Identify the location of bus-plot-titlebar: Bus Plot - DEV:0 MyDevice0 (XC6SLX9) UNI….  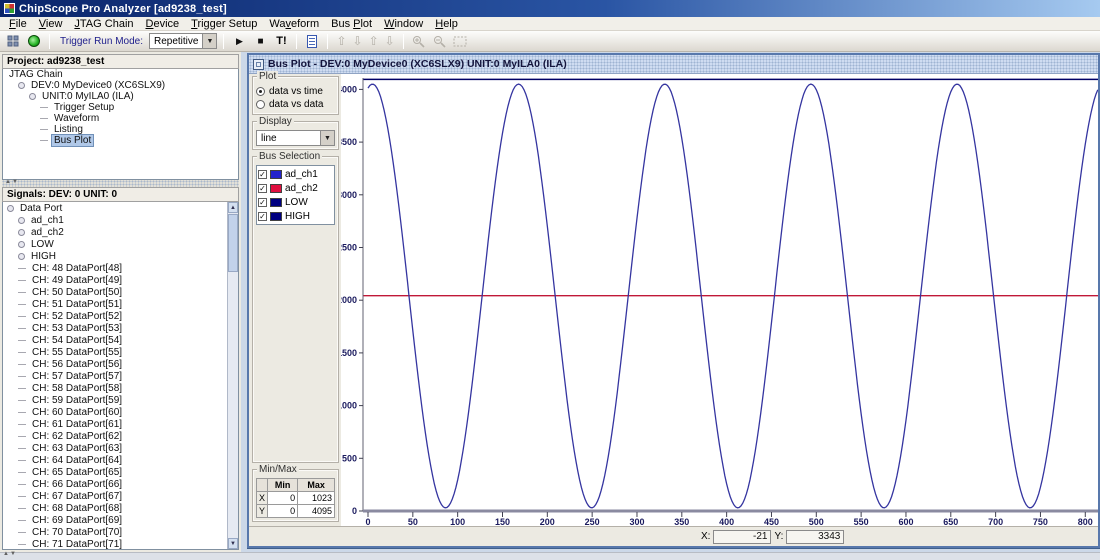
(673, 64).